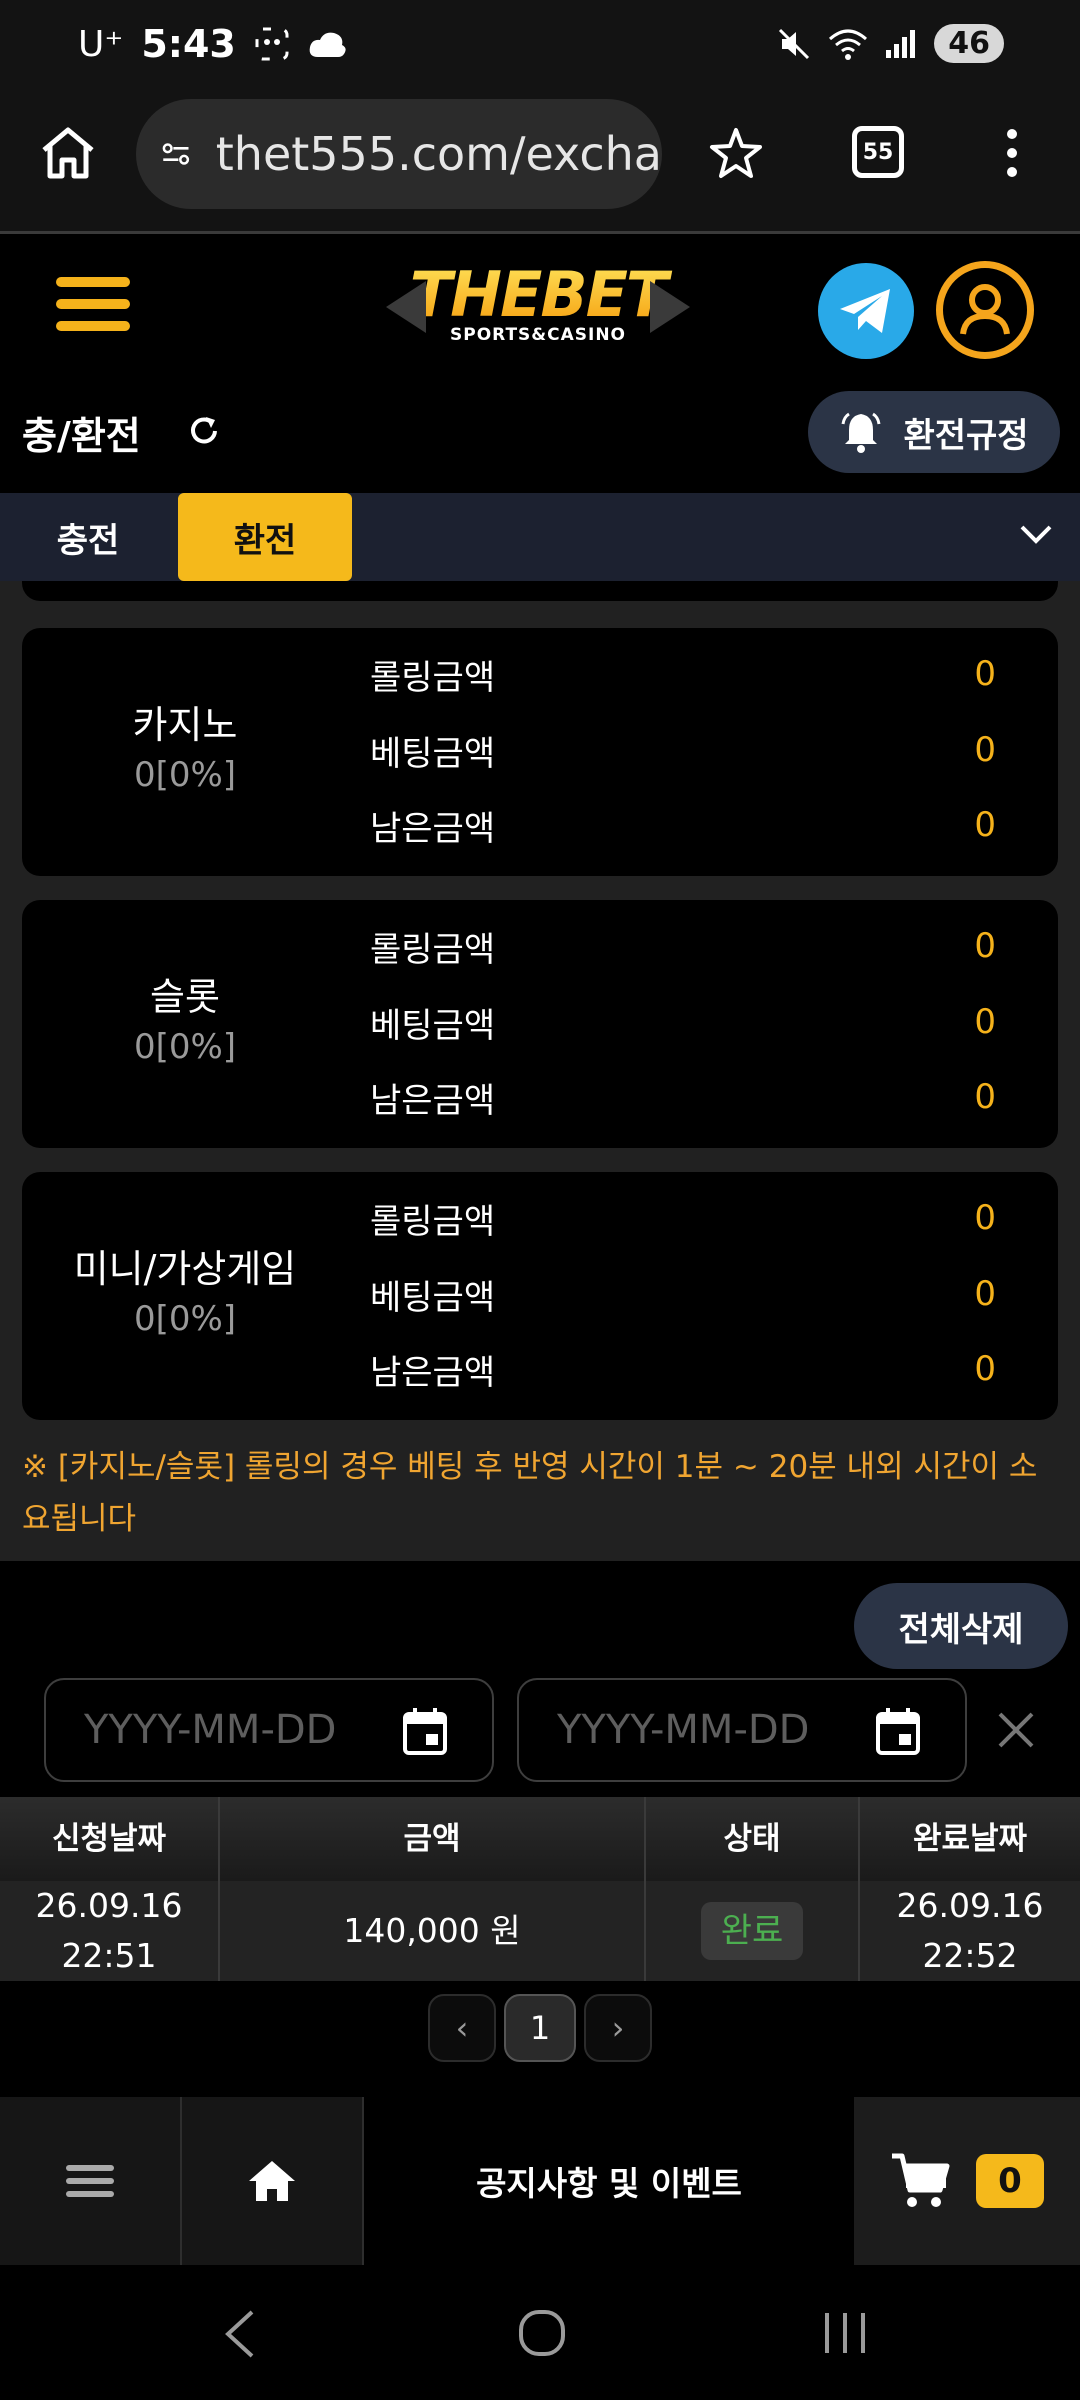  What do you see at coordinates (540, 537) in the screenshot?
I see `tabs-bar: 충전 환전` at bounding box center [540, 537].